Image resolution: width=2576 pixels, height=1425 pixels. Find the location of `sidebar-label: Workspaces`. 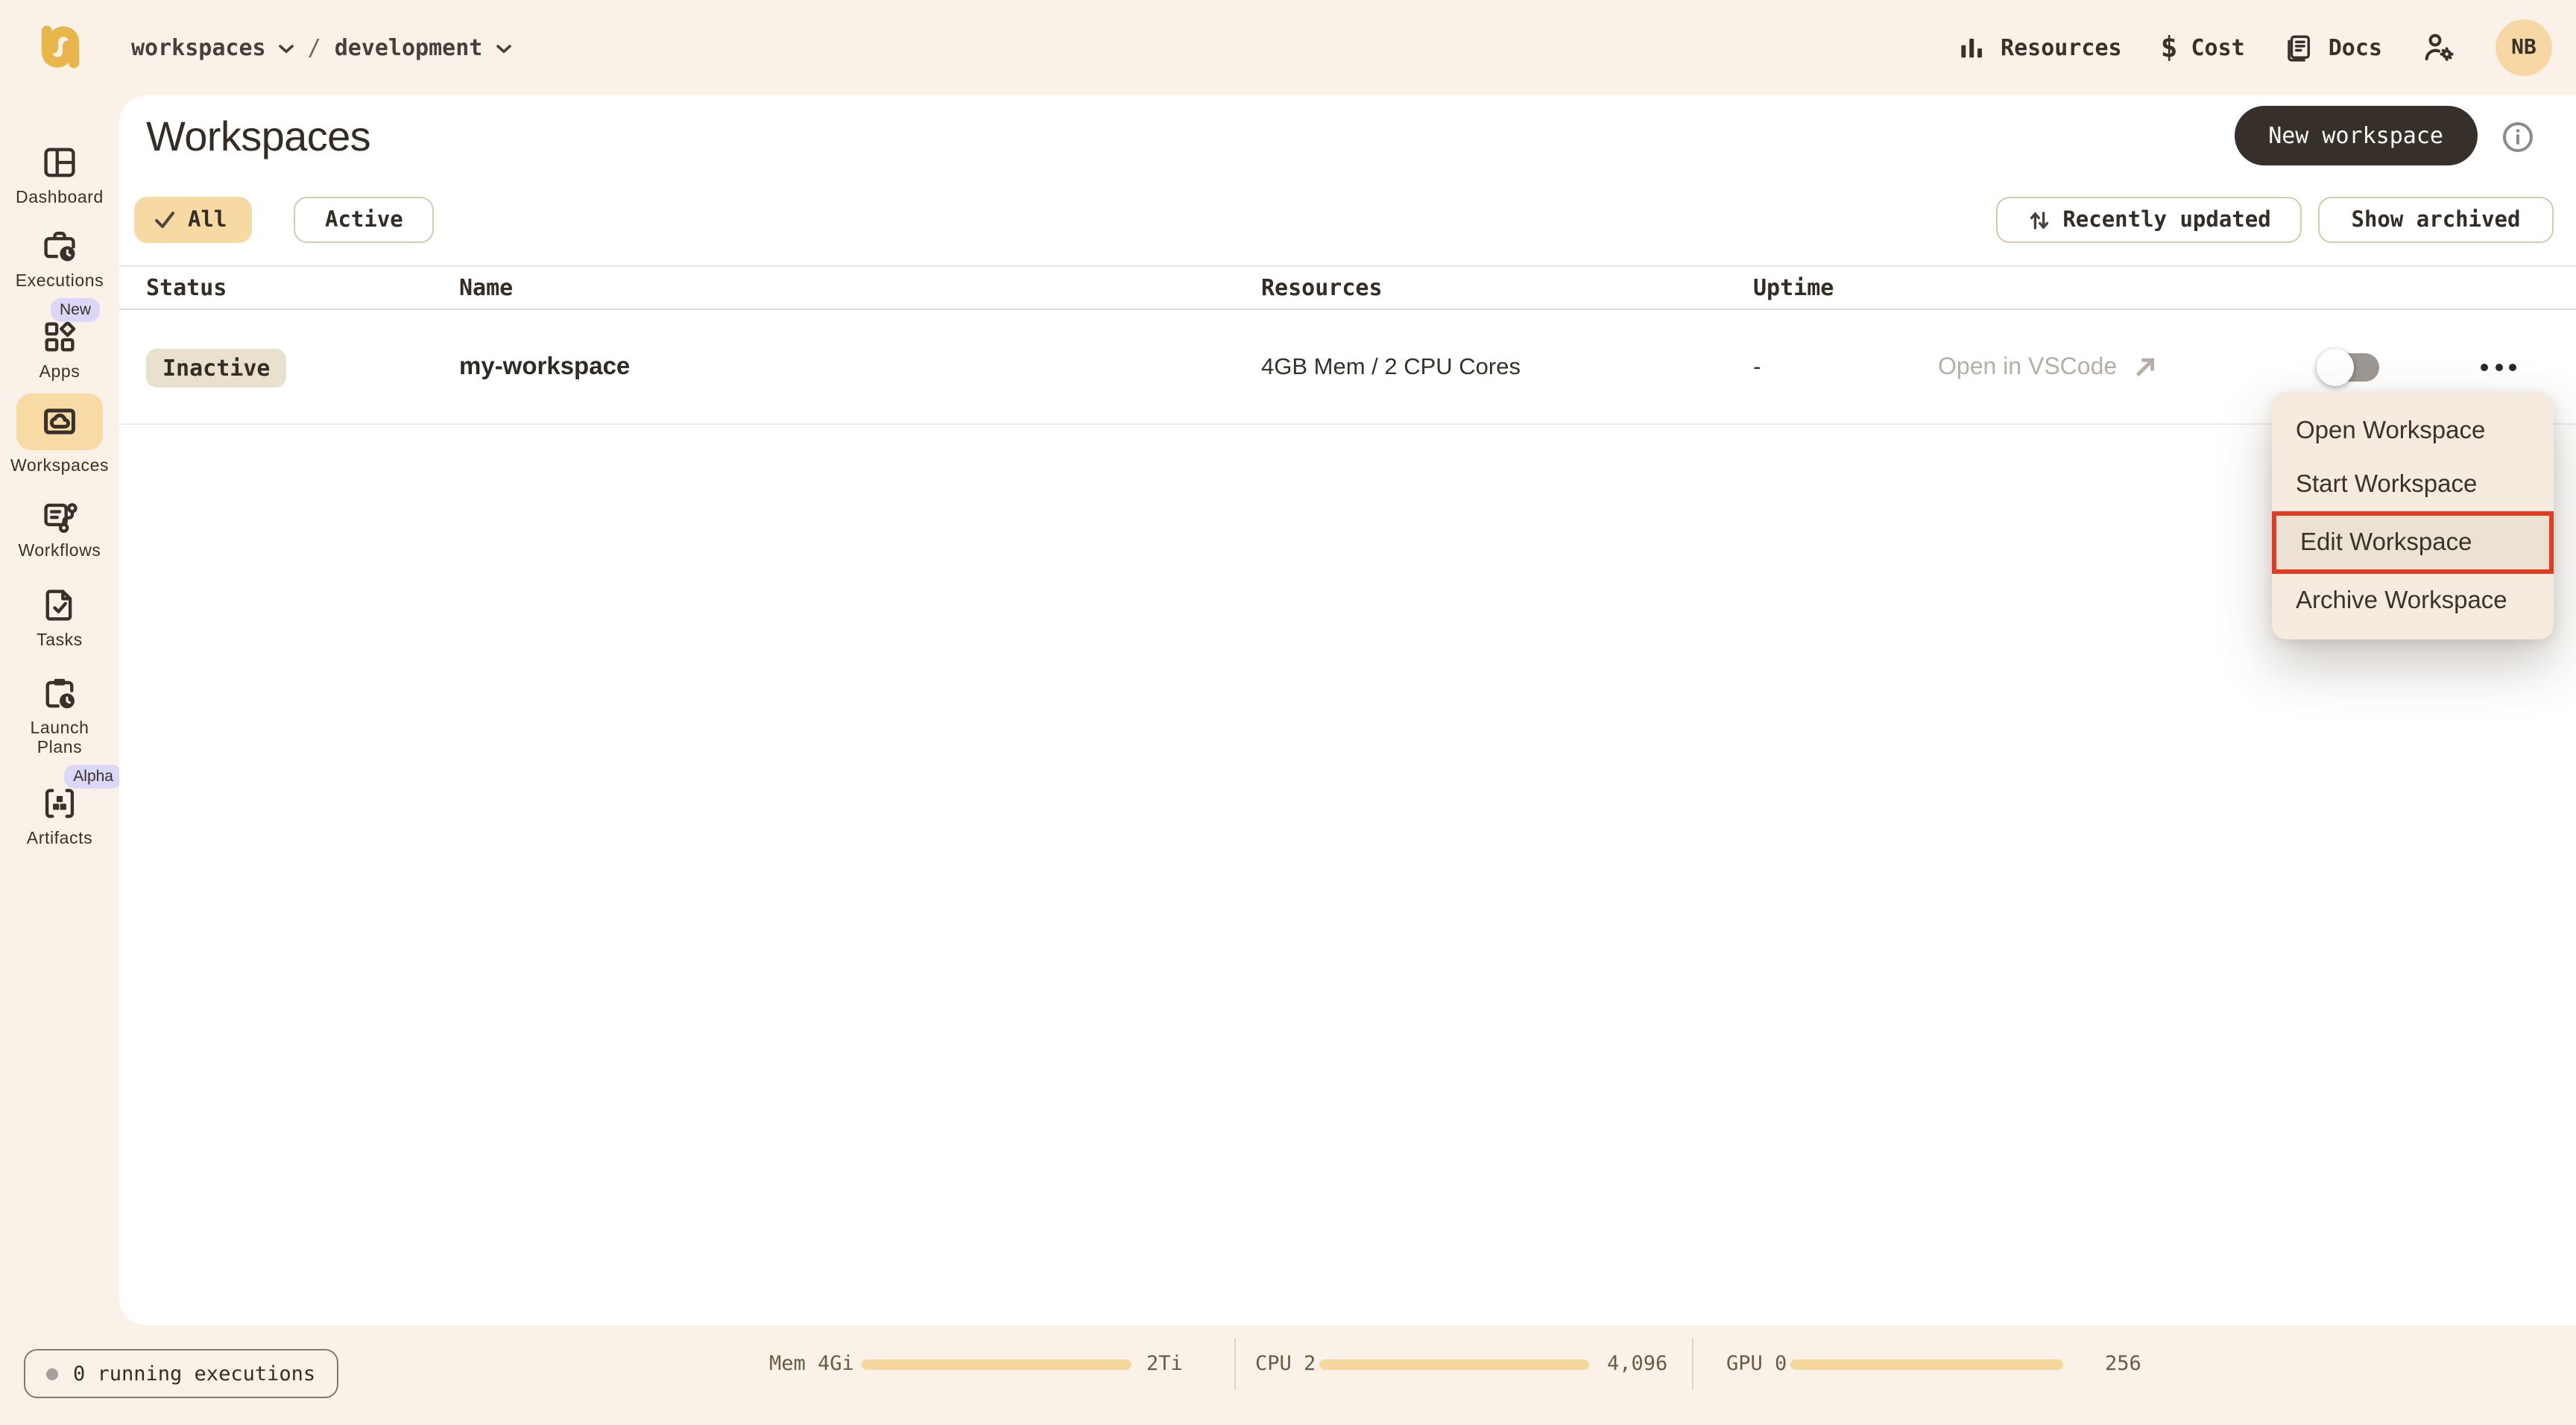

sidebar-label: Workspaces is located at coordinates (60, 467).